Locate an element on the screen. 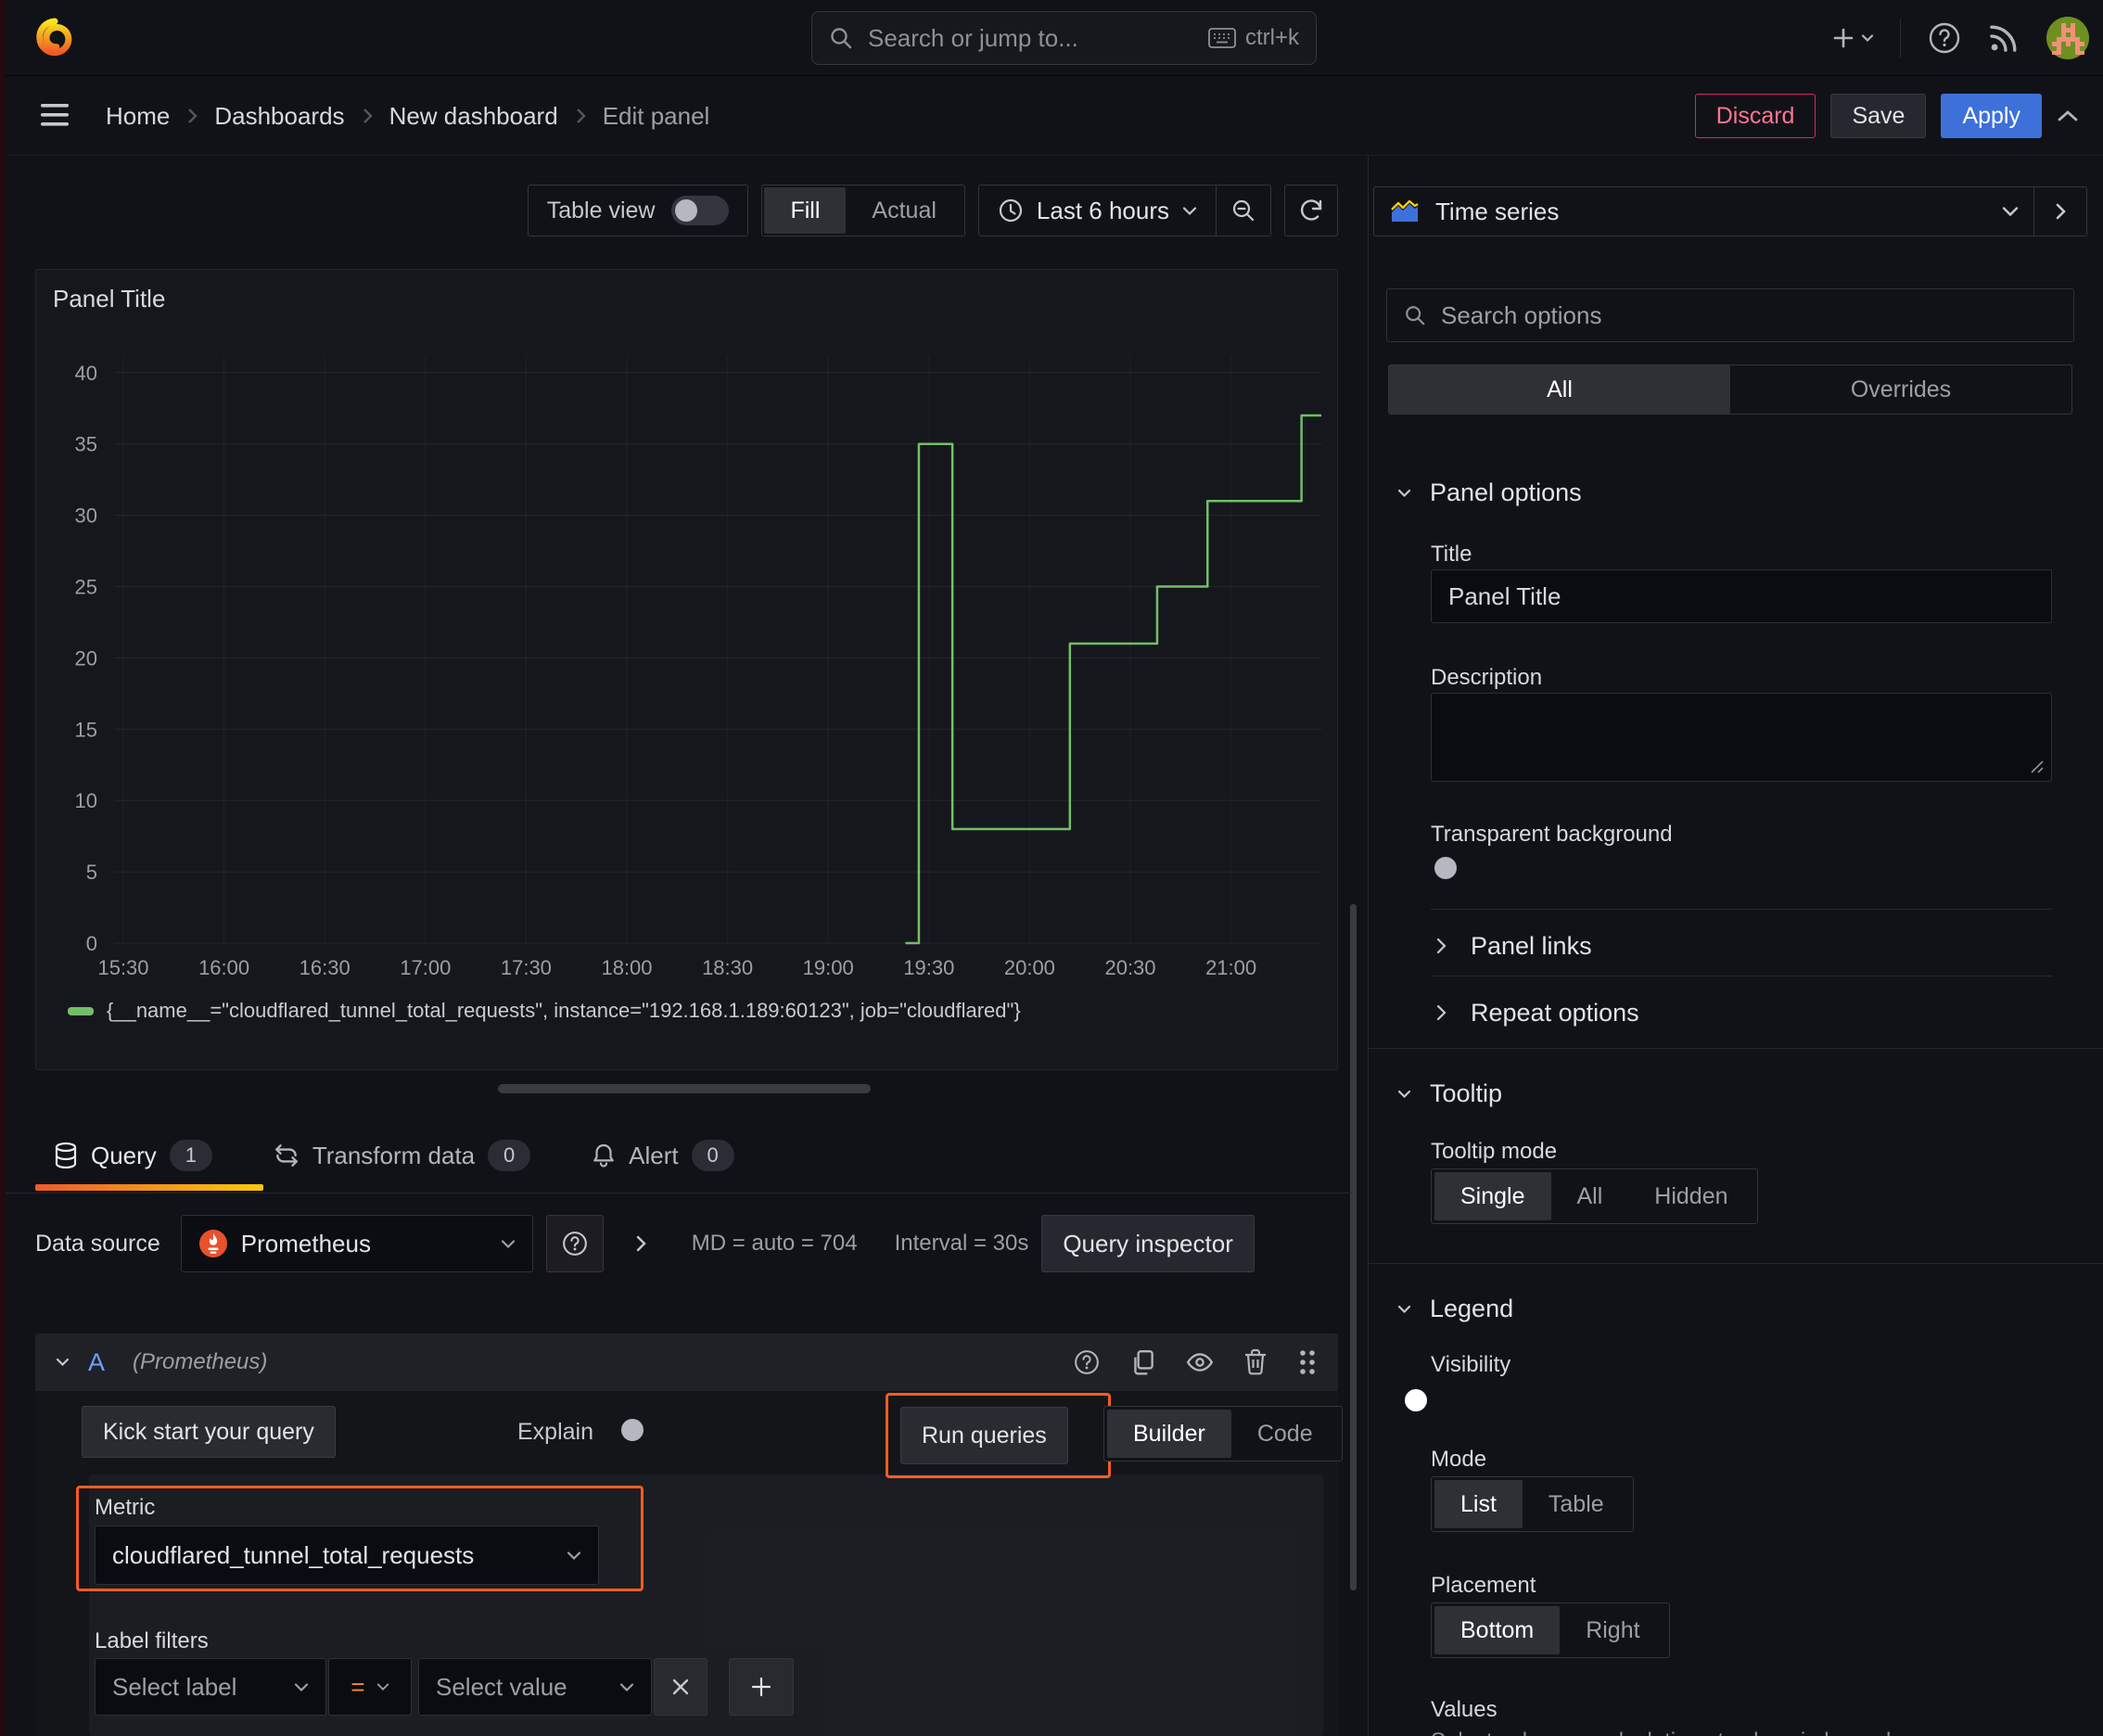  datasource-help-button is located at coordinates (574, 1243).